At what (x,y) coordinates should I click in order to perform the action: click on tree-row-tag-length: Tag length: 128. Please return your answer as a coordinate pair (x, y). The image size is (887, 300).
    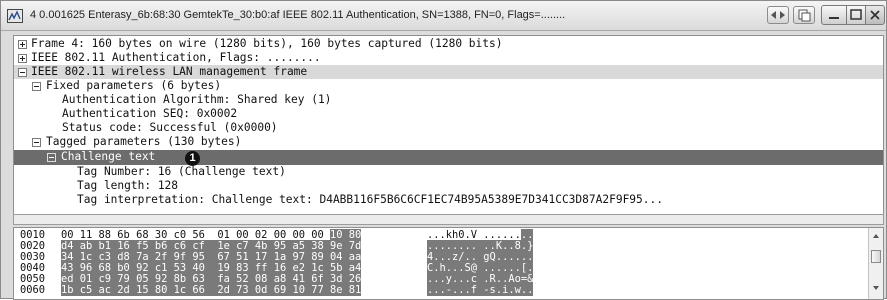
    Looking at the image, I should click on (448, 186).